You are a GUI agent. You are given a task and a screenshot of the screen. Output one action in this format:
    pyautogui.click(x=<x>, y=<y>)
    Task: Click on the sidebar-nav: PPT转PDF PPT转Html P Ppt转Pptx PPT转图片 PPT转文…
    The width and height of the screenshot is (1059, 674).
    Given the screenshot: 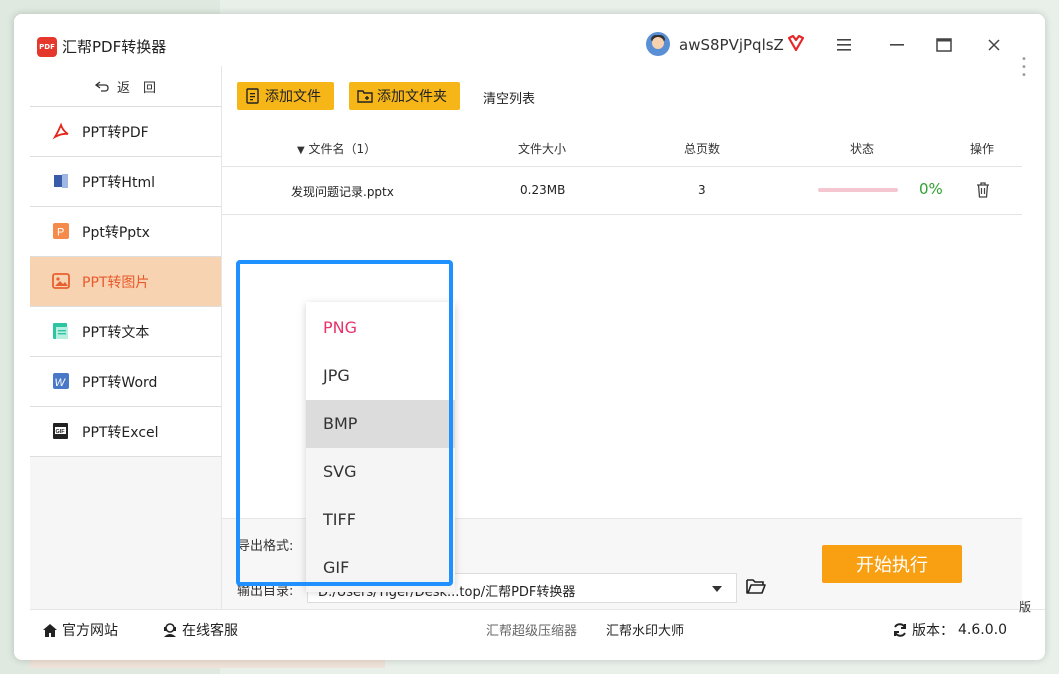 What is the action you would take?
    pyautogui.click(x=125, y=282)
    